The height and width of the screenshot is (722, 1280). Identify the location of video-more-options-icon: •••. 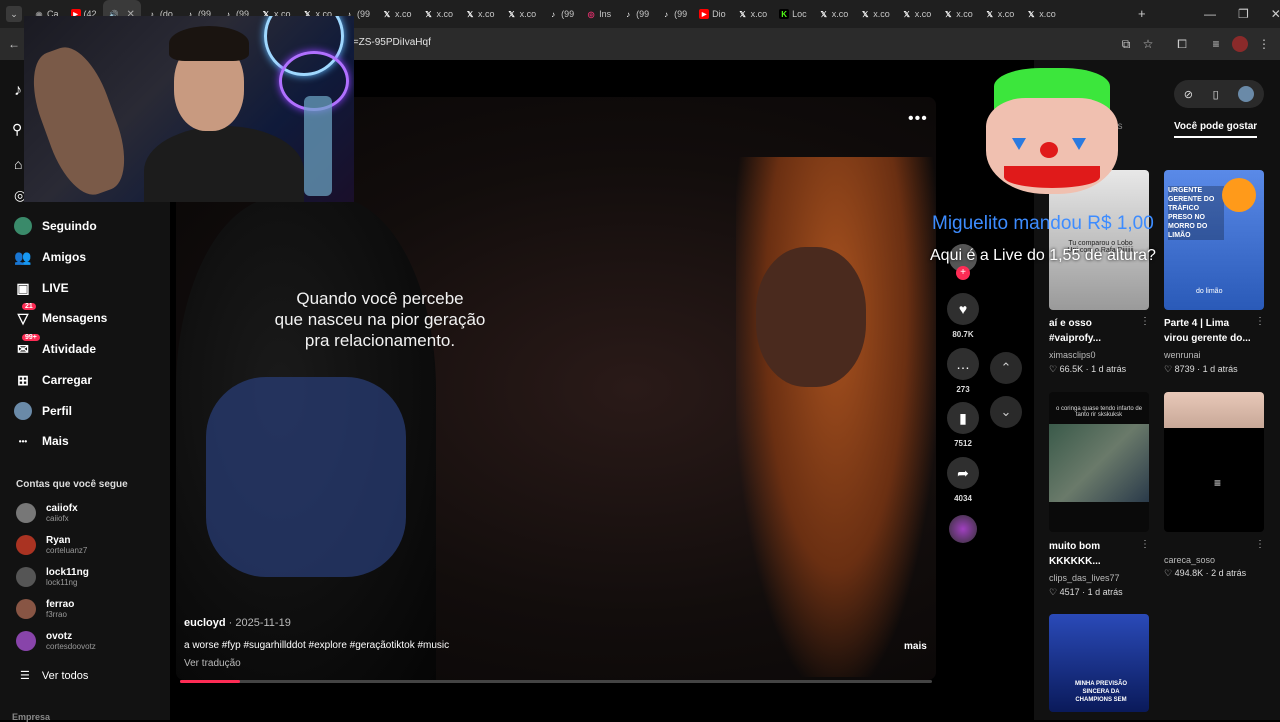
(918, 119).